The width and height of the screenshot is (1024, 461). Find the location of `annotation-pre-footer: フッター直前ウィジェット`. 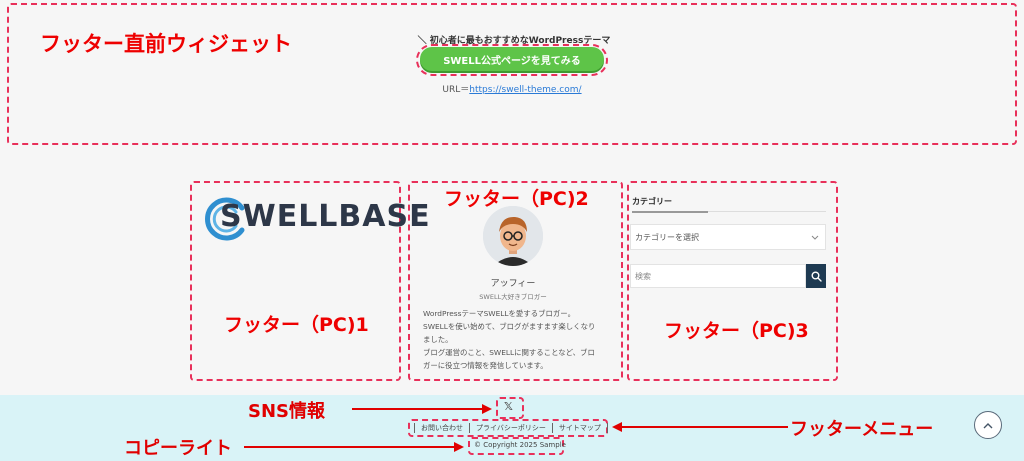

annotation-pre-footer: フッター直前ウィジェット is located at coordinates (166, 44).